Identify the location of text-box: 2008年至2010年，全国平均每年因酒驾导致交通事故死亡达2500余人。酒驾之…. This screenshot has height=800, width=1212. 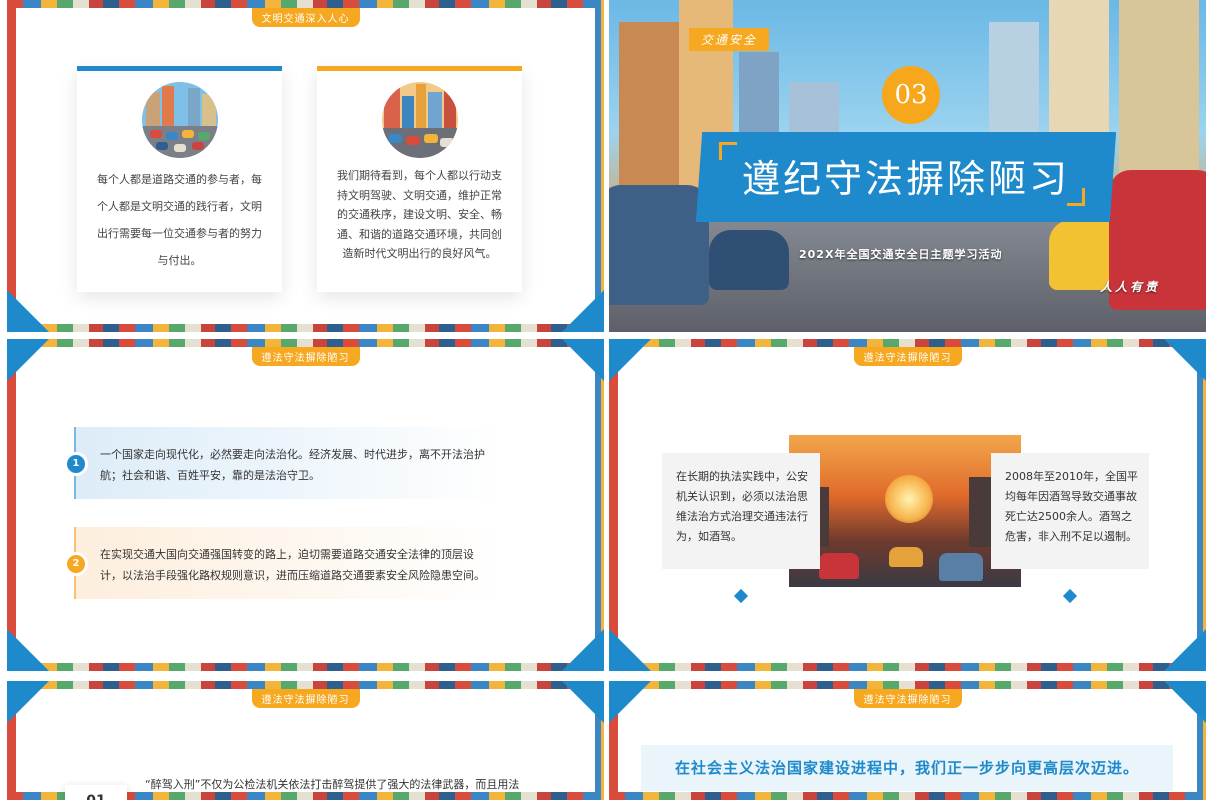
(1070, 511).